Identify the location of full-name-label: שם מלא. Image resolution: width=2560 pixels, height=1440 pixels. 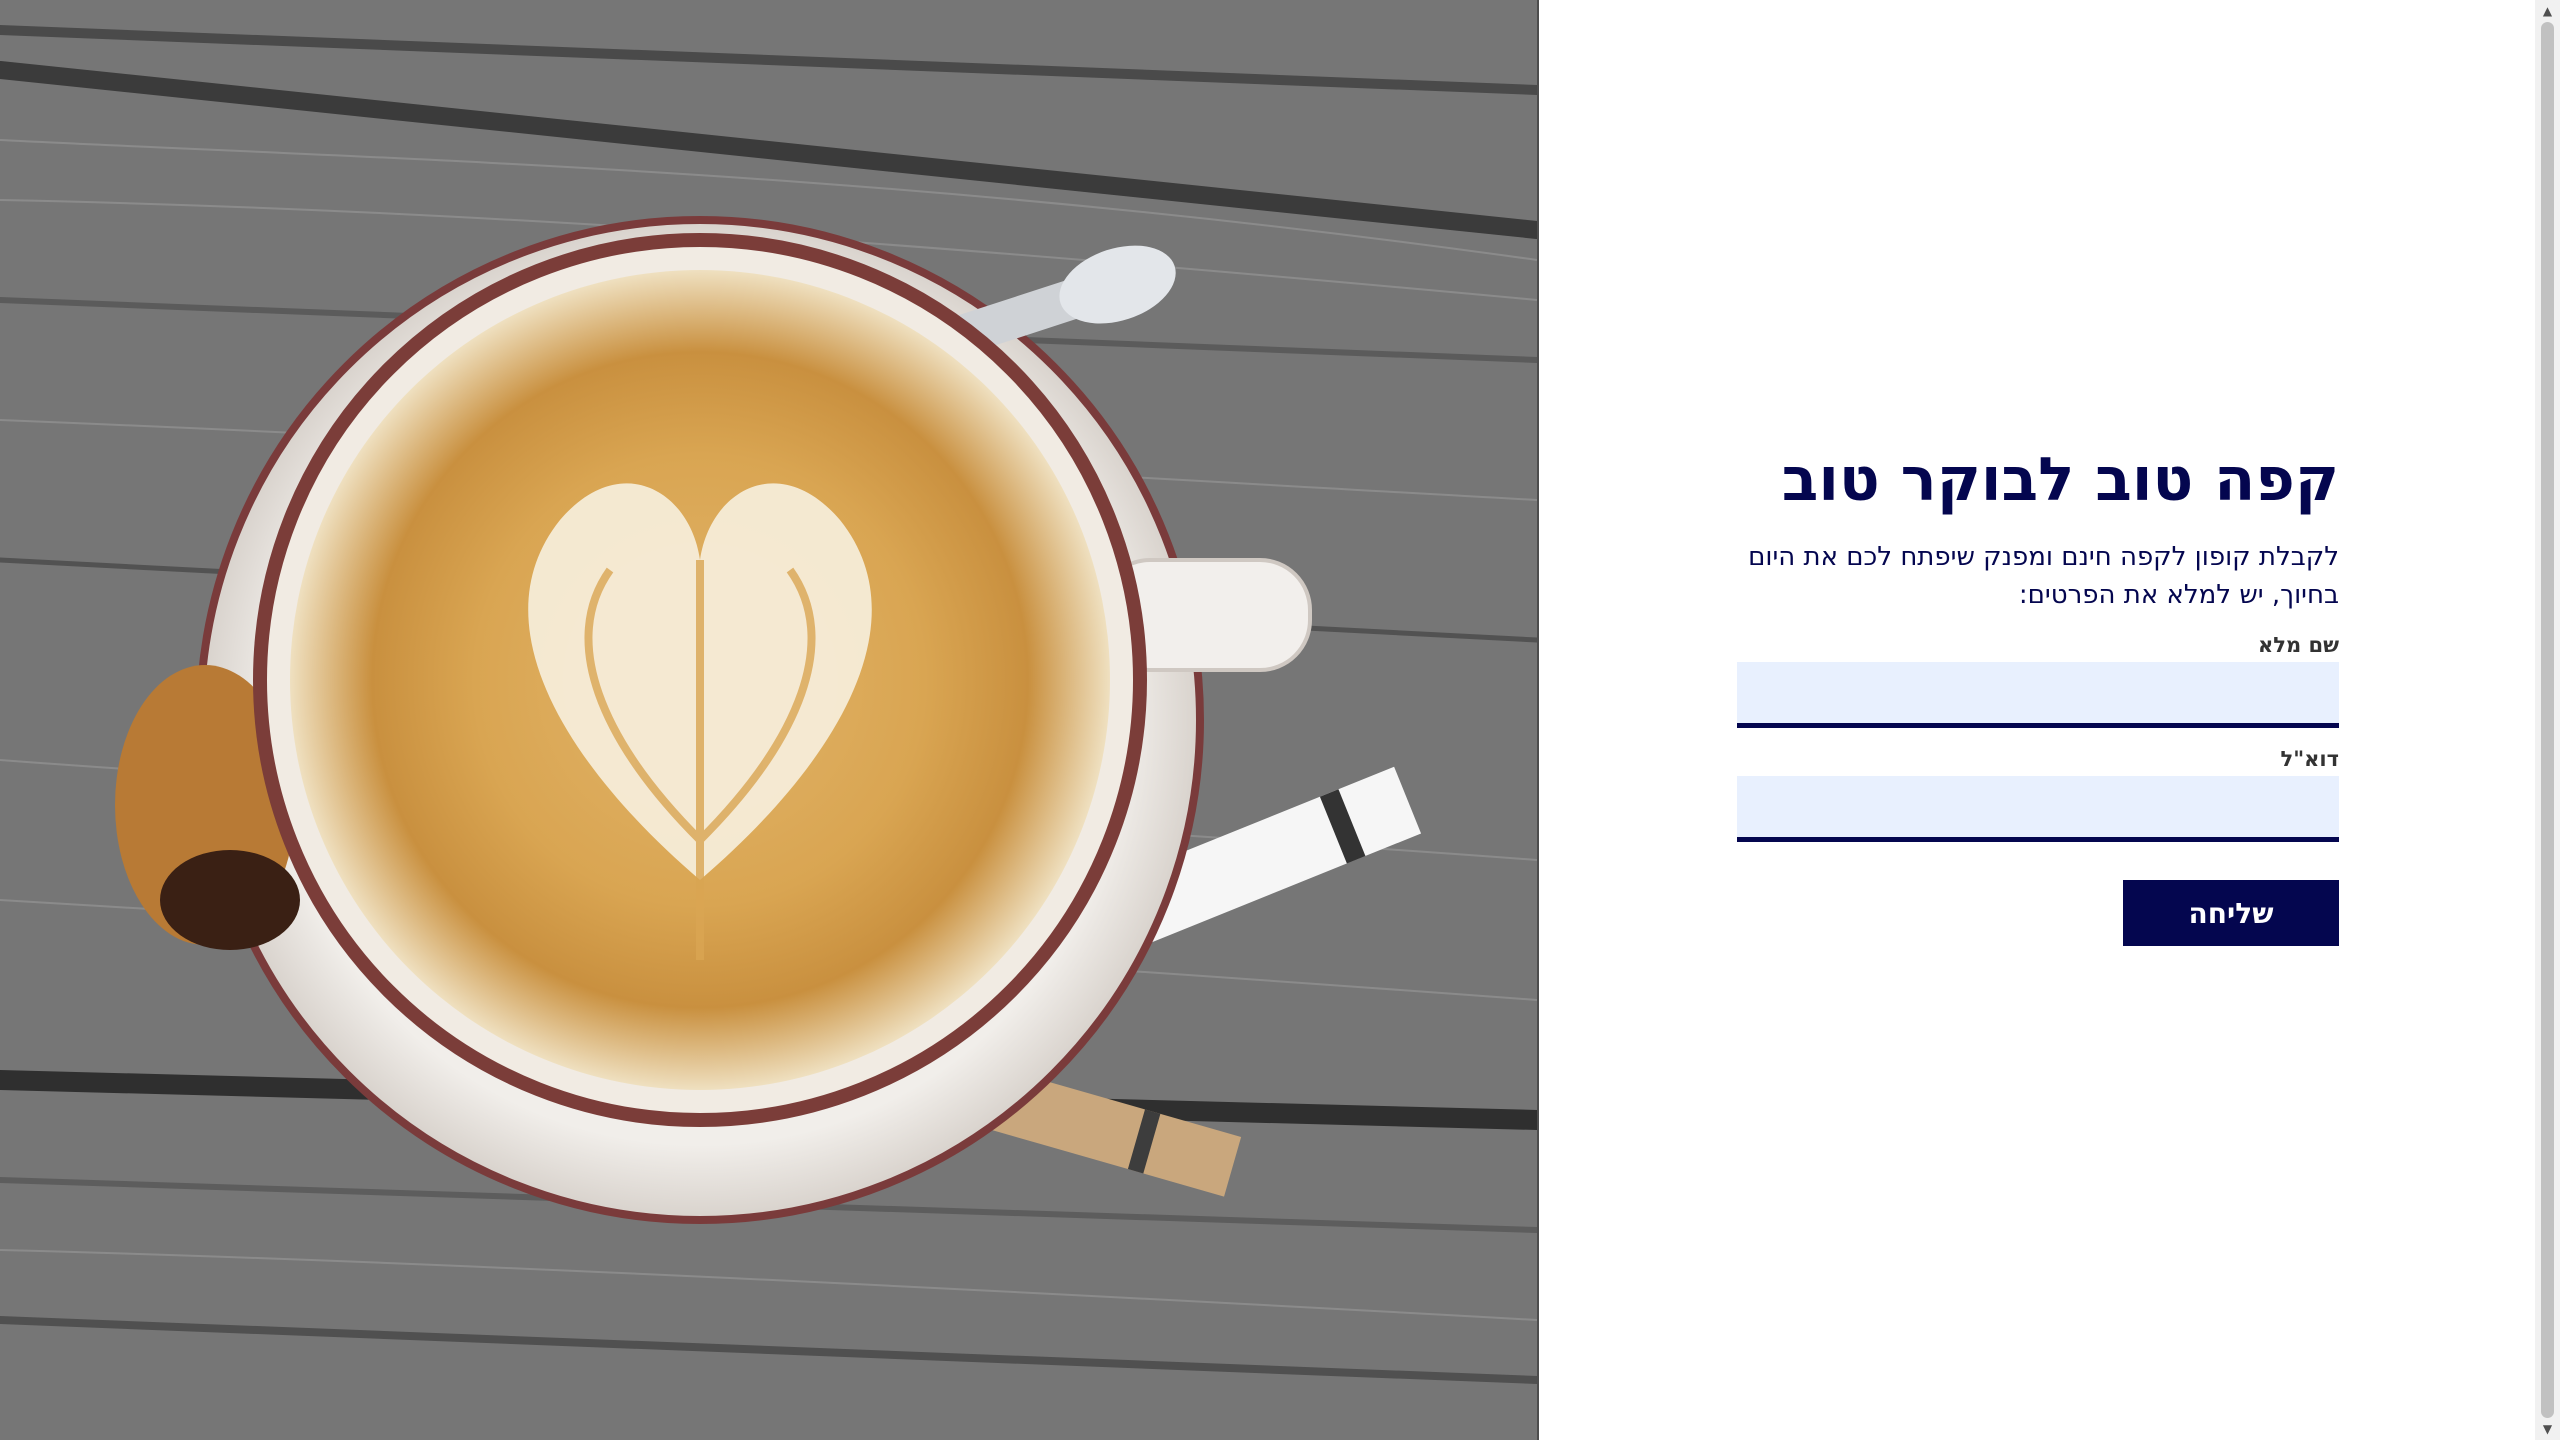
(2298, 645).